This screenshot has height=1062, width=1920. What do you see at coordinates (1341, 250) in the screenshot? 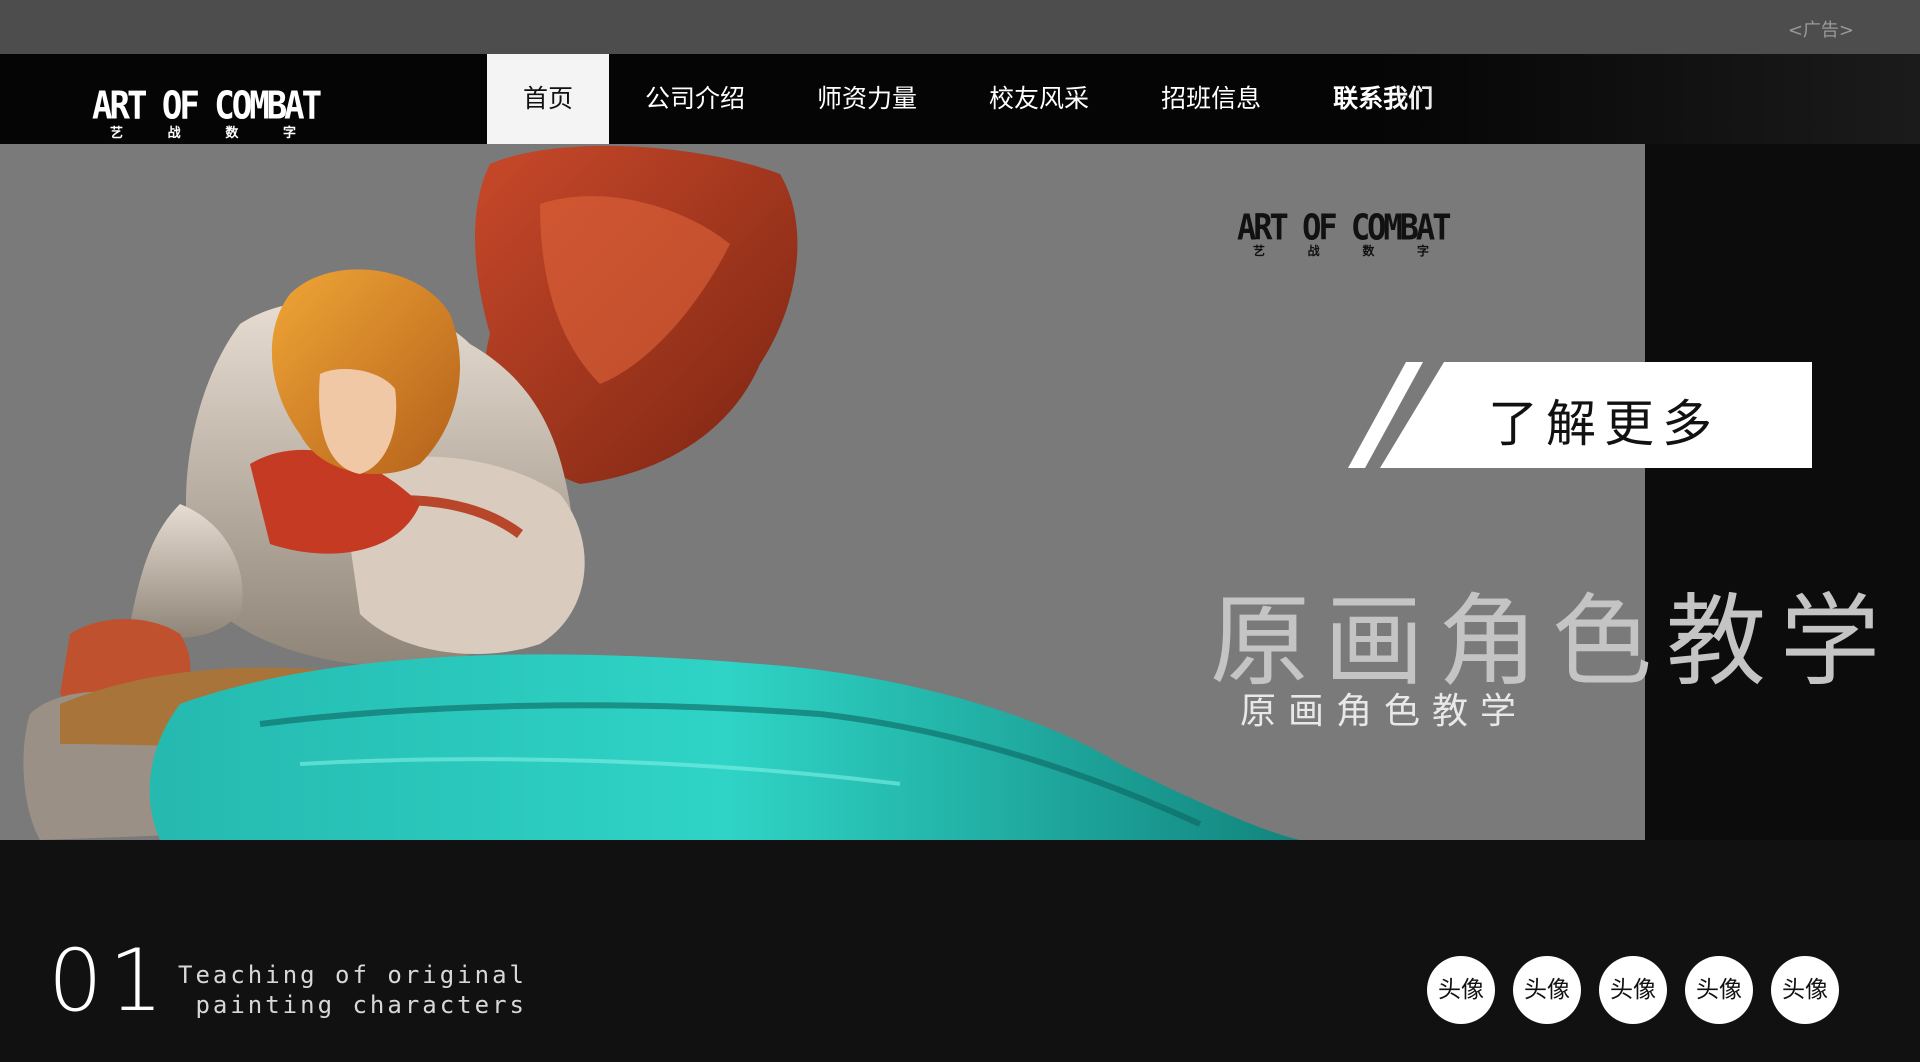
I see `hero-logo-subtitle: 艺 战 数 字` at bounding box center [1341, 250].